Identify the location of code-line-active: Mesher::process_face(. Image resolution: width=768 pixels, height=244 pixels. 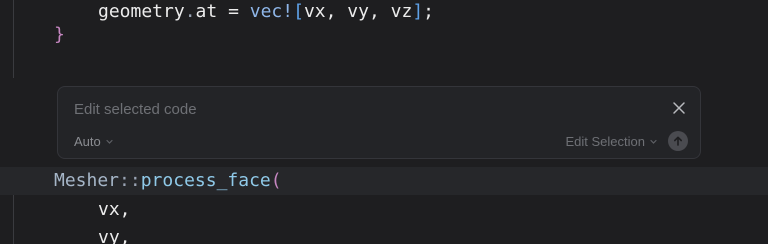
(384, 181).